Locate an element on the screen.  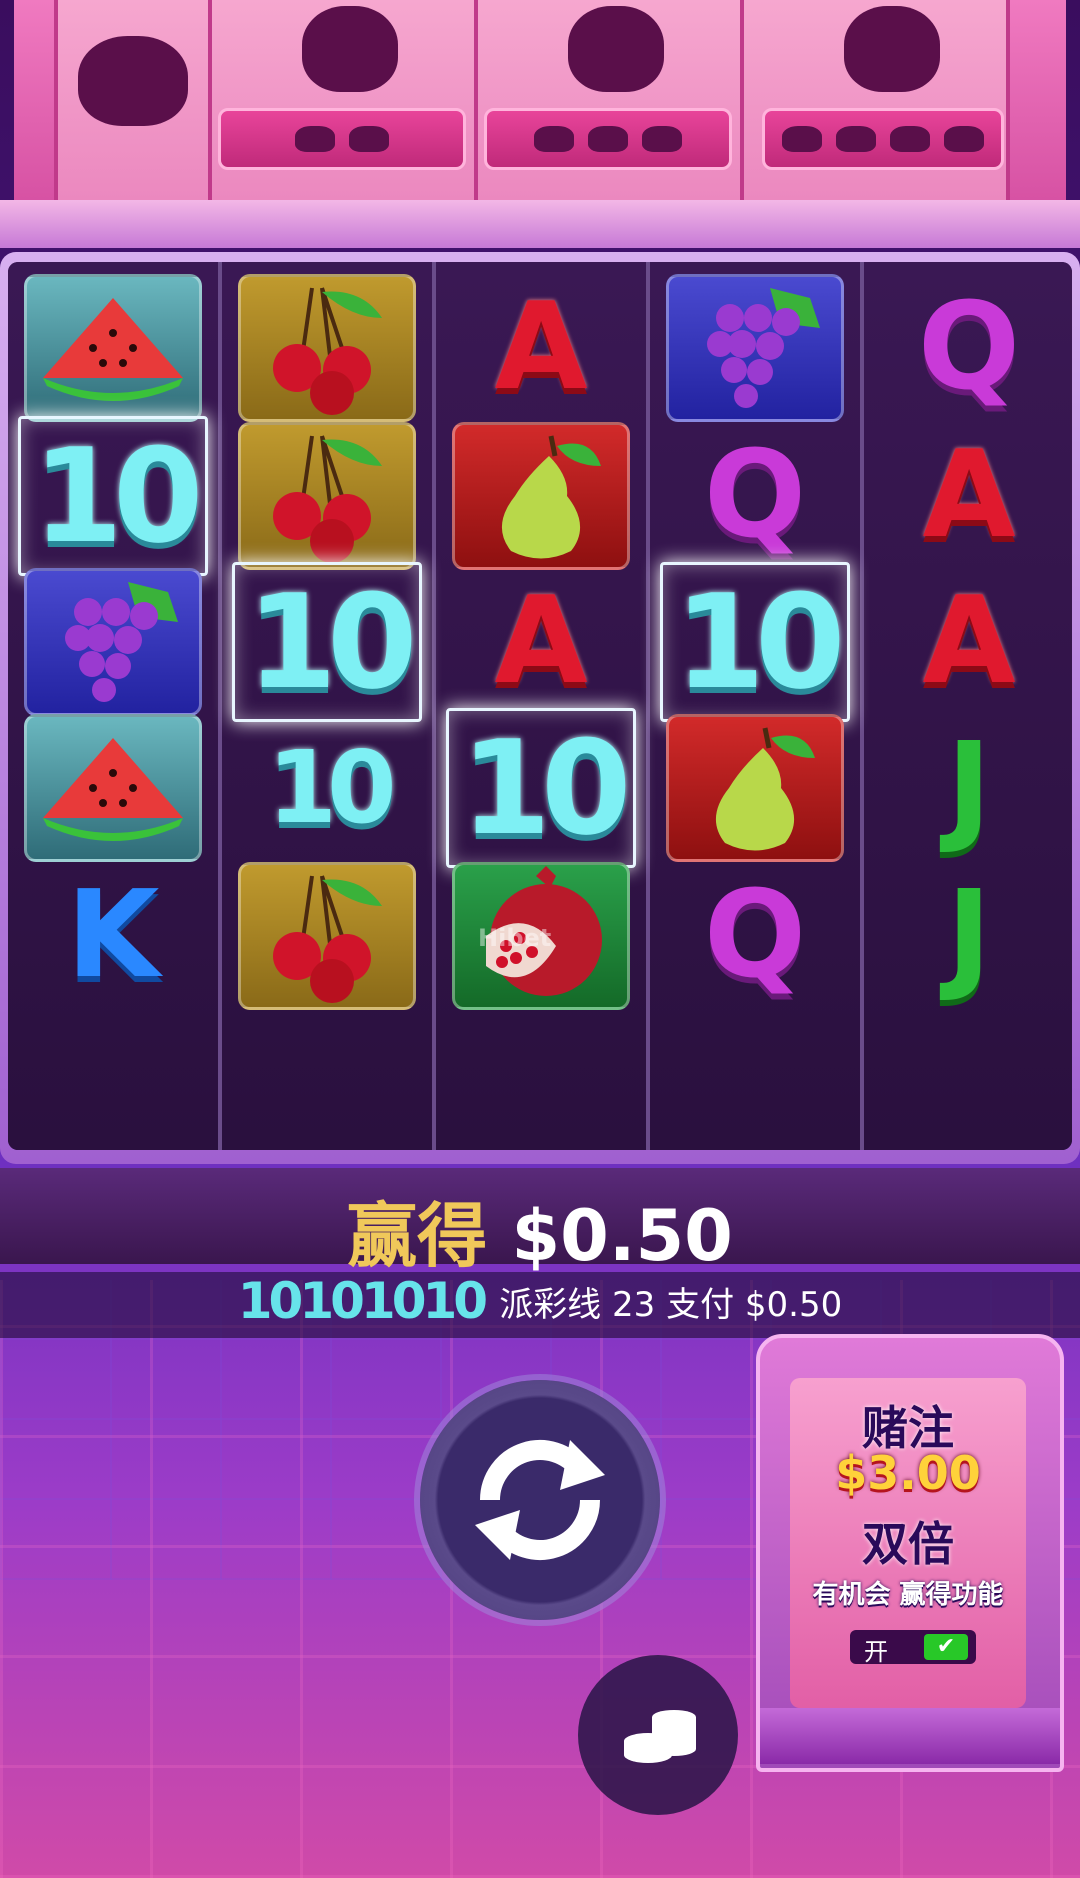
coins-icon is located at coordinates (660, 1736).